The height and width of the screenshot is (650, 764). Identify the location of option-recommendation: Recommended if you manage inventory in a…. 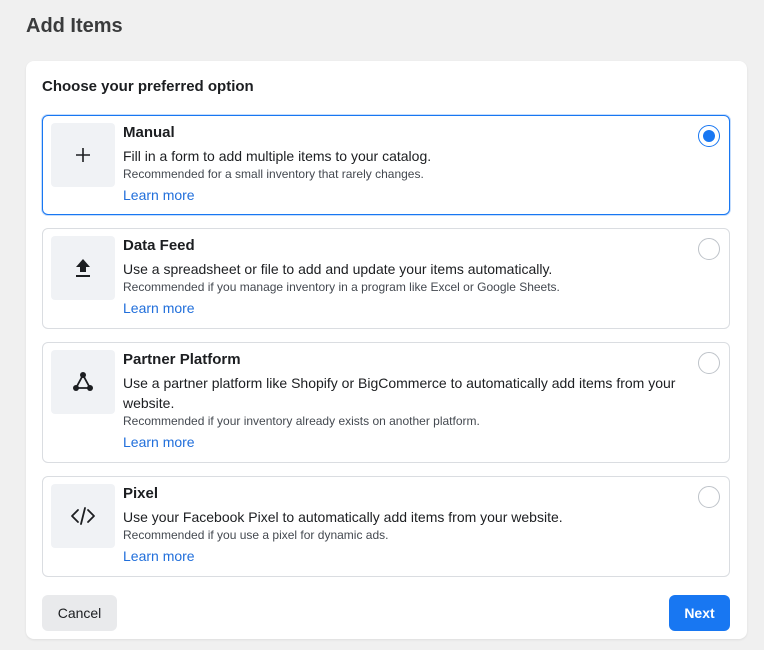
(341, 287).